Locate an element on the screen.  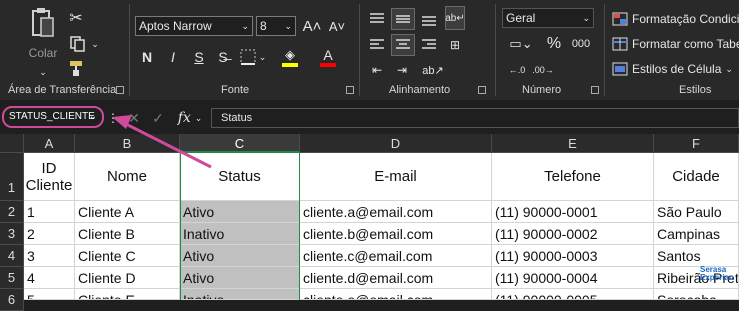
row-header-1: 1 is located at coordinates (12, 177).